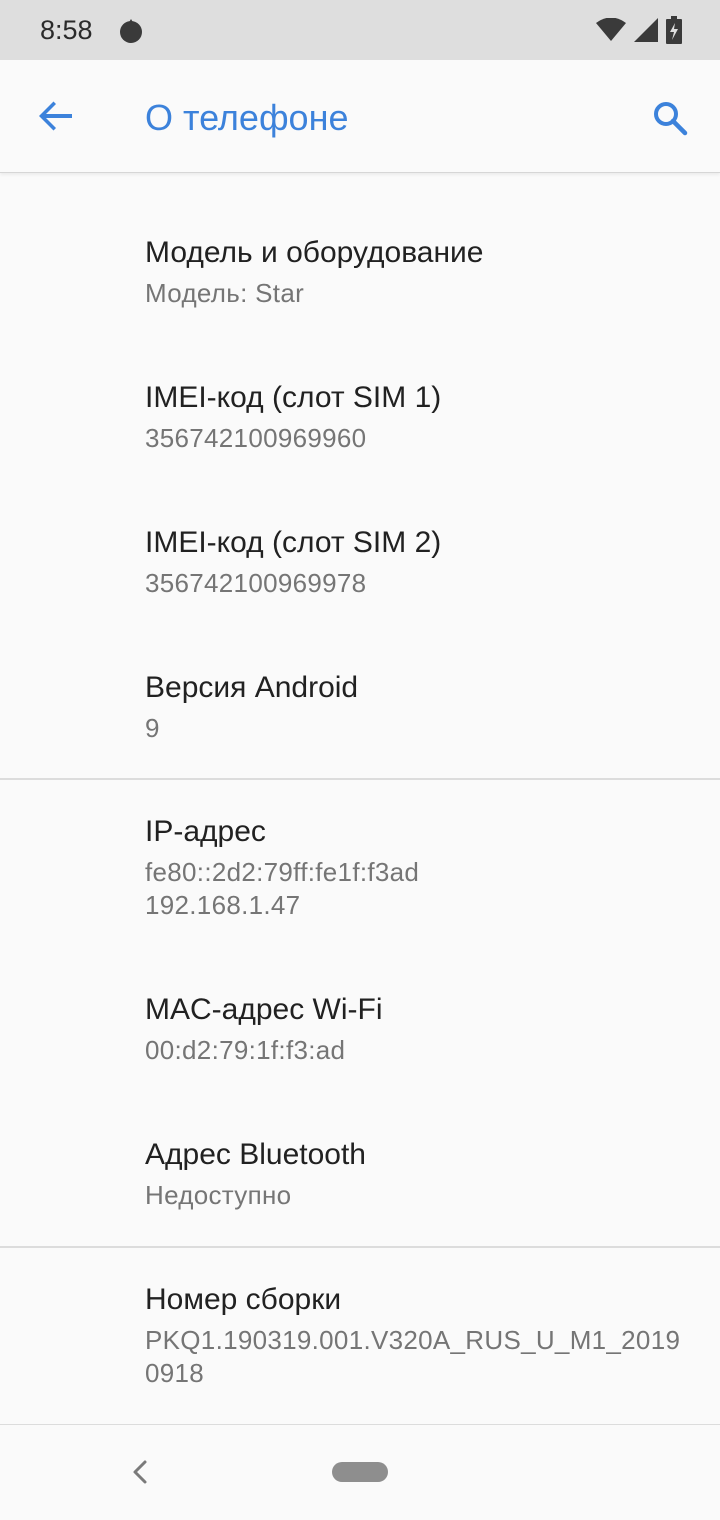 Image resolution: width=720 pixels, height=1520 pixels. What do you see at coordinates (314, 252) in the screenshot?
I see `item-title: Модель и оборудование` at bounding box center [314, 252].